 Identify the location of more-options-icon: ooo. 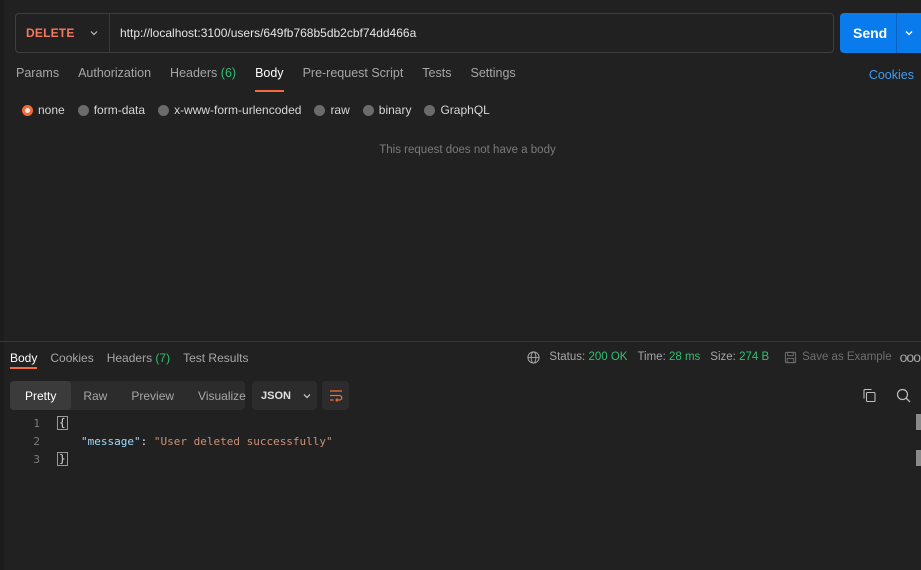
(910, 357).